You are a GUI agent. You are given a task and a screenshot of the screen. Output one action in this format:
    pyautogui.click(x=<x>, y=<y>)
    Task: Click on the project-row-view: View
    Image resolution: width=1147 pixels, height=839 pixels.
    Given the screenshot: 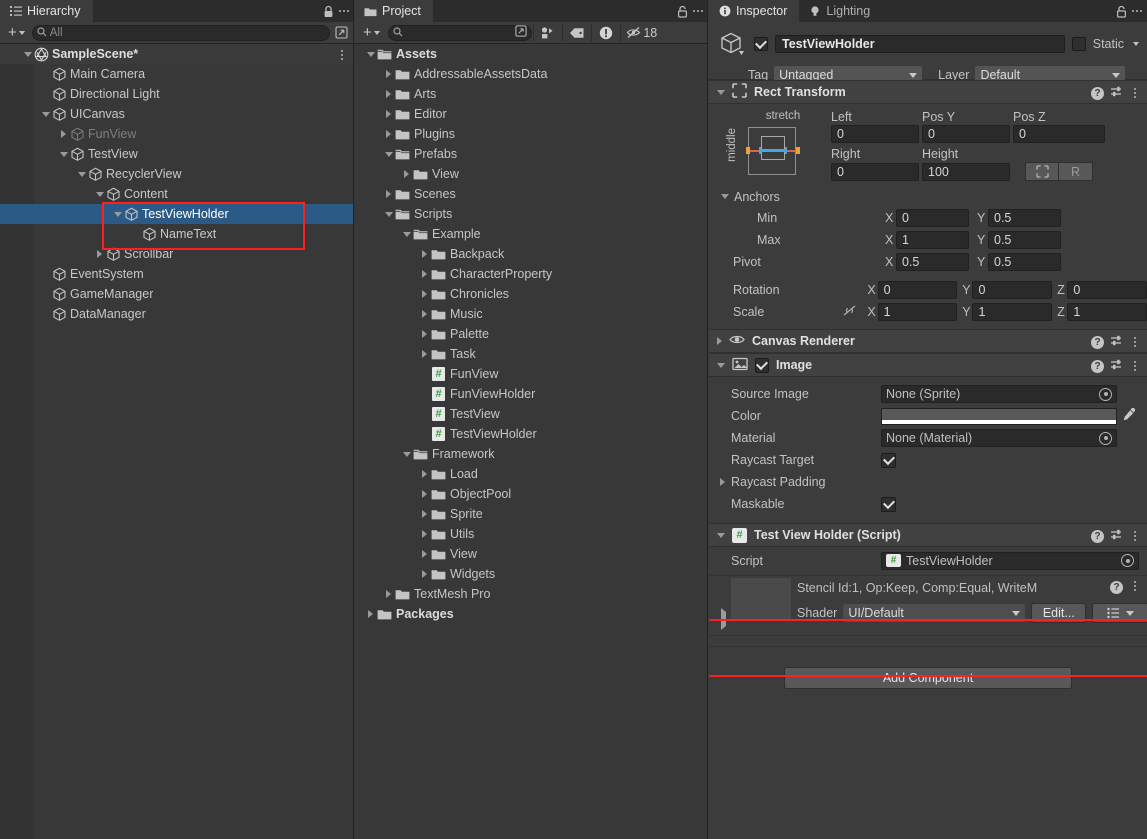 What is the action you would take?
    pyautogui.click(x=531, y=554)
    